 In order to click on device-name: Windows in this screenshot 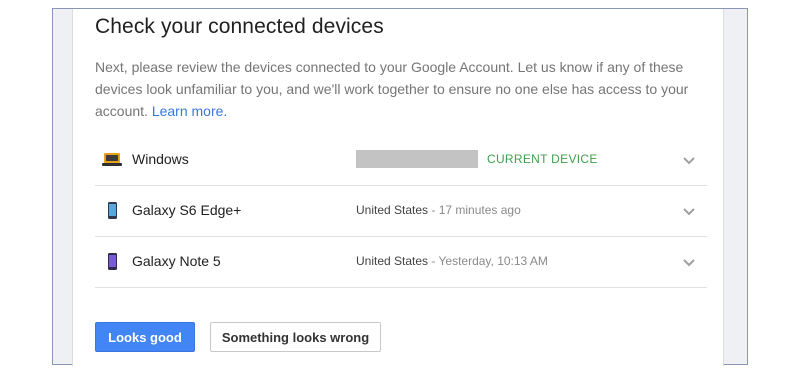, I will do `click(160, 159)`.